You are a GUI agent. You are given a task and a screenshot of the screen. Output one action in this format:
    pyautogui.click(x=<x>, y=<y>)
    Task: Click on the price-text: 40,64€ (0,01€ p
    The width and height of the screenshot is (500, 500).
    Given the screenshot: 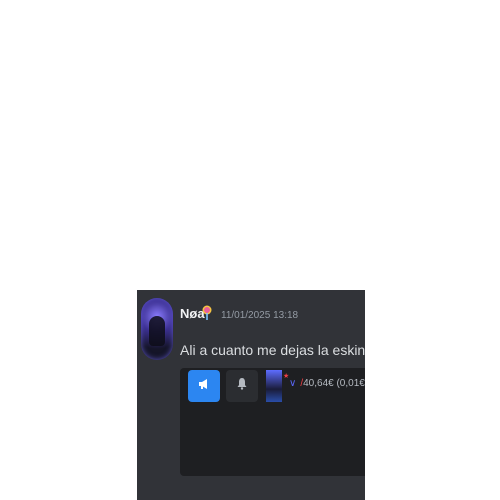 What is the action you would take?
    pyautogui.click(x=334, y=383)
    